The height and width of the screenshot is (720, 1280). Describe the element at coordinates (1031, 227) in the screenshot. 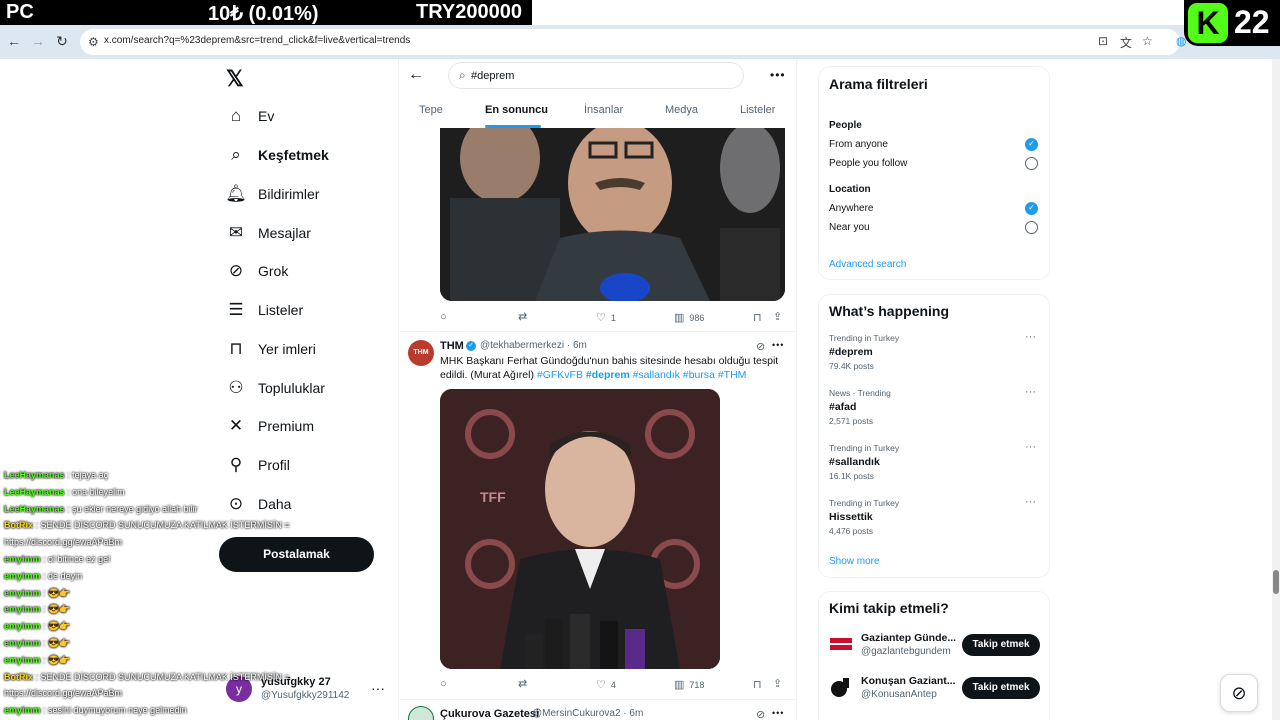

I see `radio-near-you` at that location.